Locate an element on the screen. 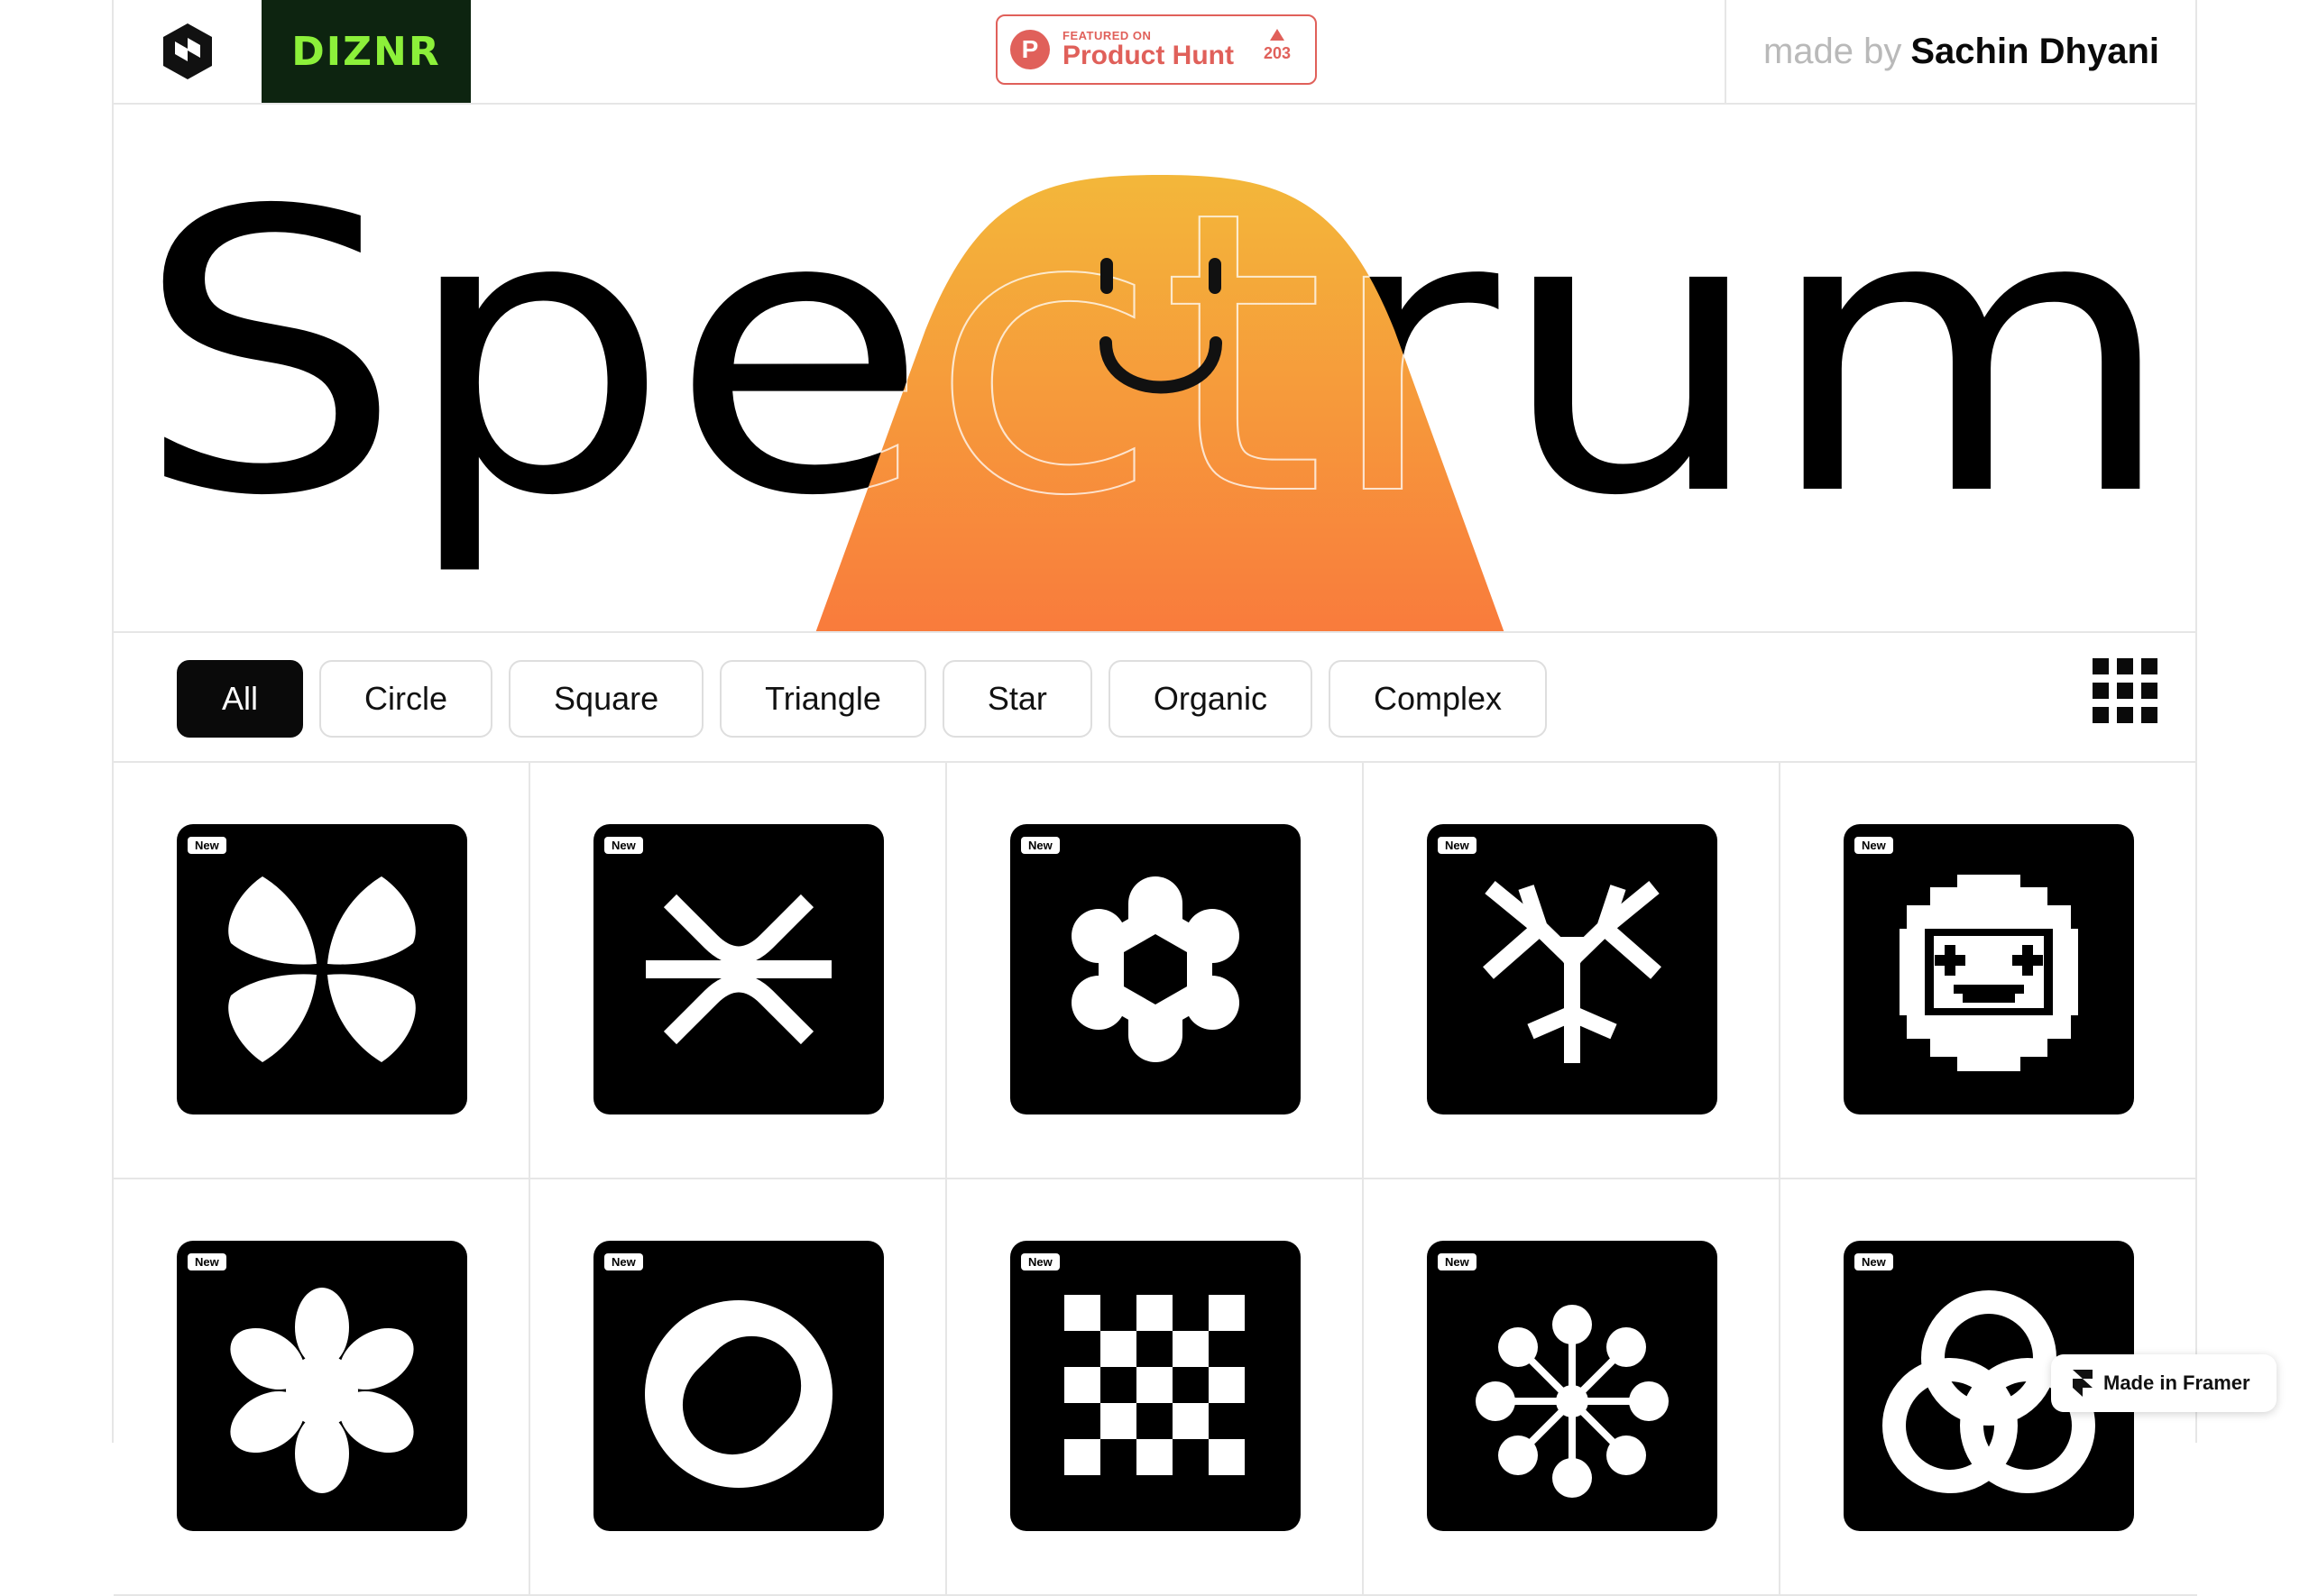 The image size is (2309, 1596). checker-stamp-icon is located at coordinates (1154, 1385).